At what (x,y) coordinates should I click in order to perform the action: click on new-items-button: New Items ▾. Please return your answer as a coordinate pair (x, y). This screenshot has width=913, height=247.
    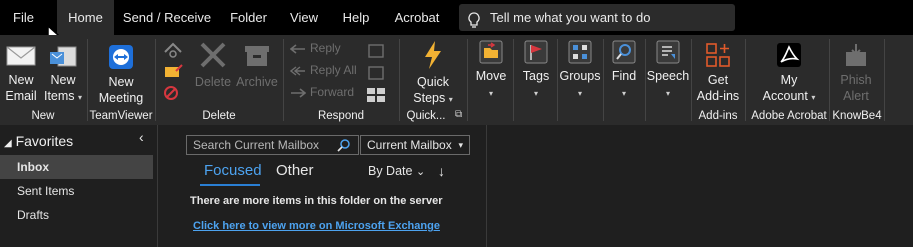
    Looking at the image, I should click on (63, 75).